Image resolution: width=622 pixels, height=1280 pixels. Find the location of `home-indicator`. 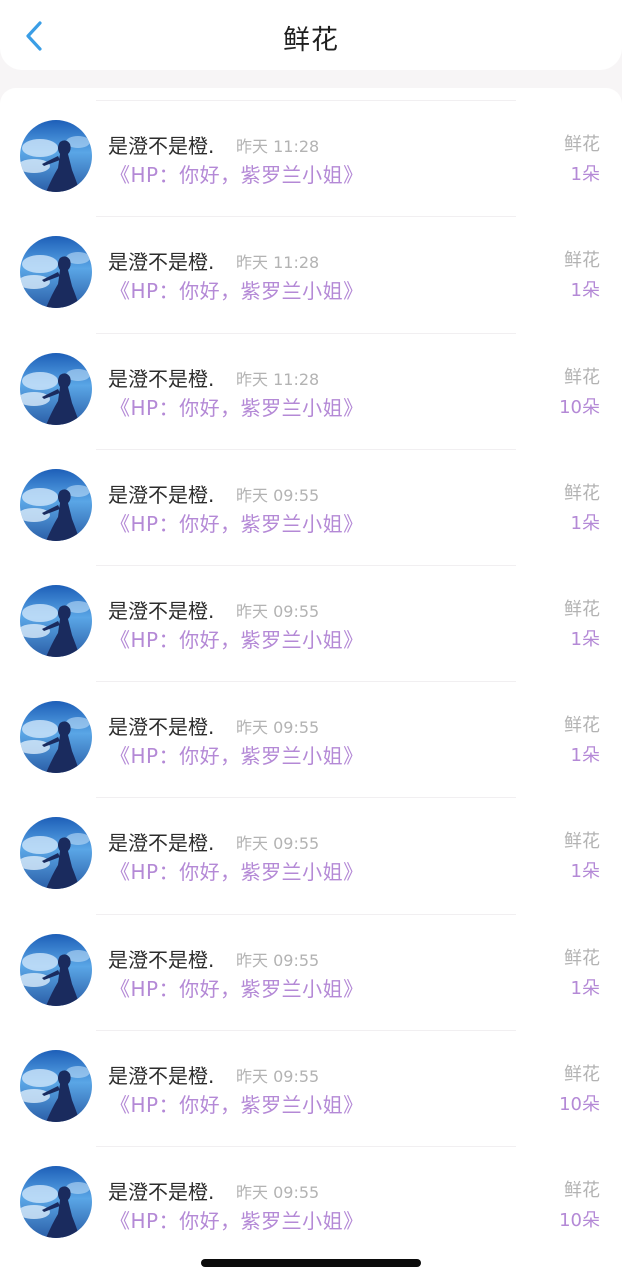

home-indicator is located at coordinates (311, 1263).